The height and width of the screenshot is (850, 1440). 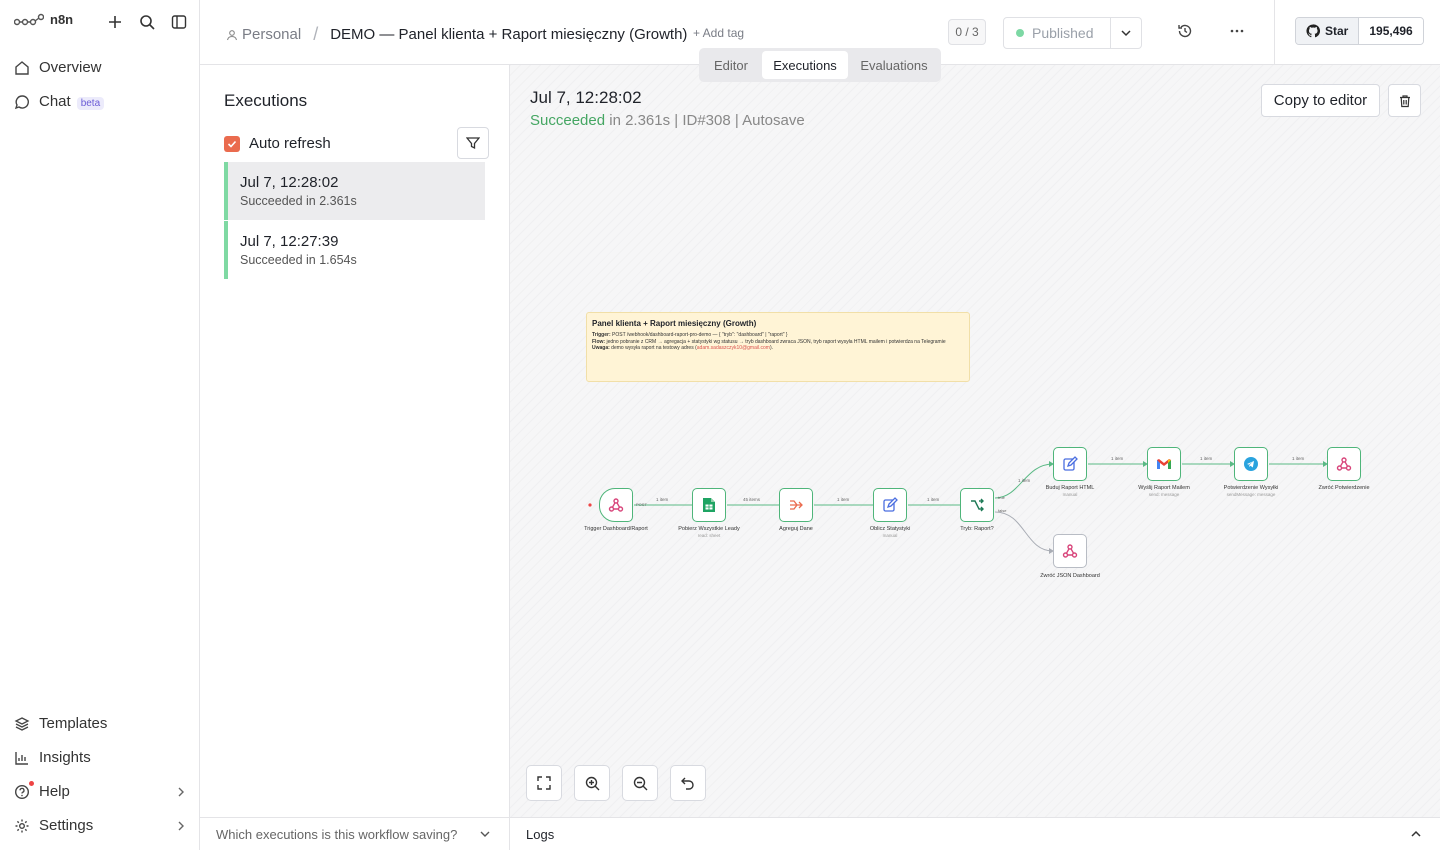 I want to click on node-tryb-raport, so click(x=977, y=505).